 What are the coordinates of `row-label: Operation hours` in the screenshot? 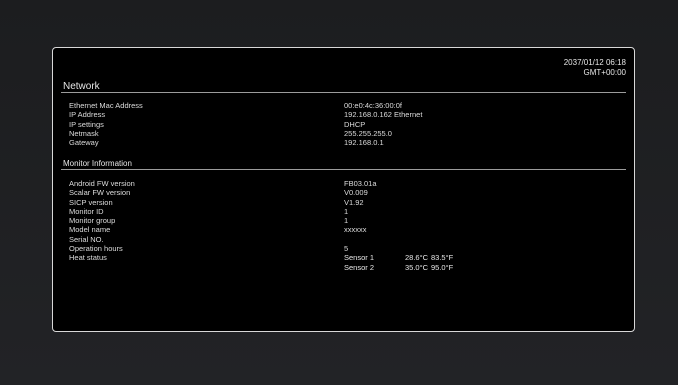 It's located at (96, 249).